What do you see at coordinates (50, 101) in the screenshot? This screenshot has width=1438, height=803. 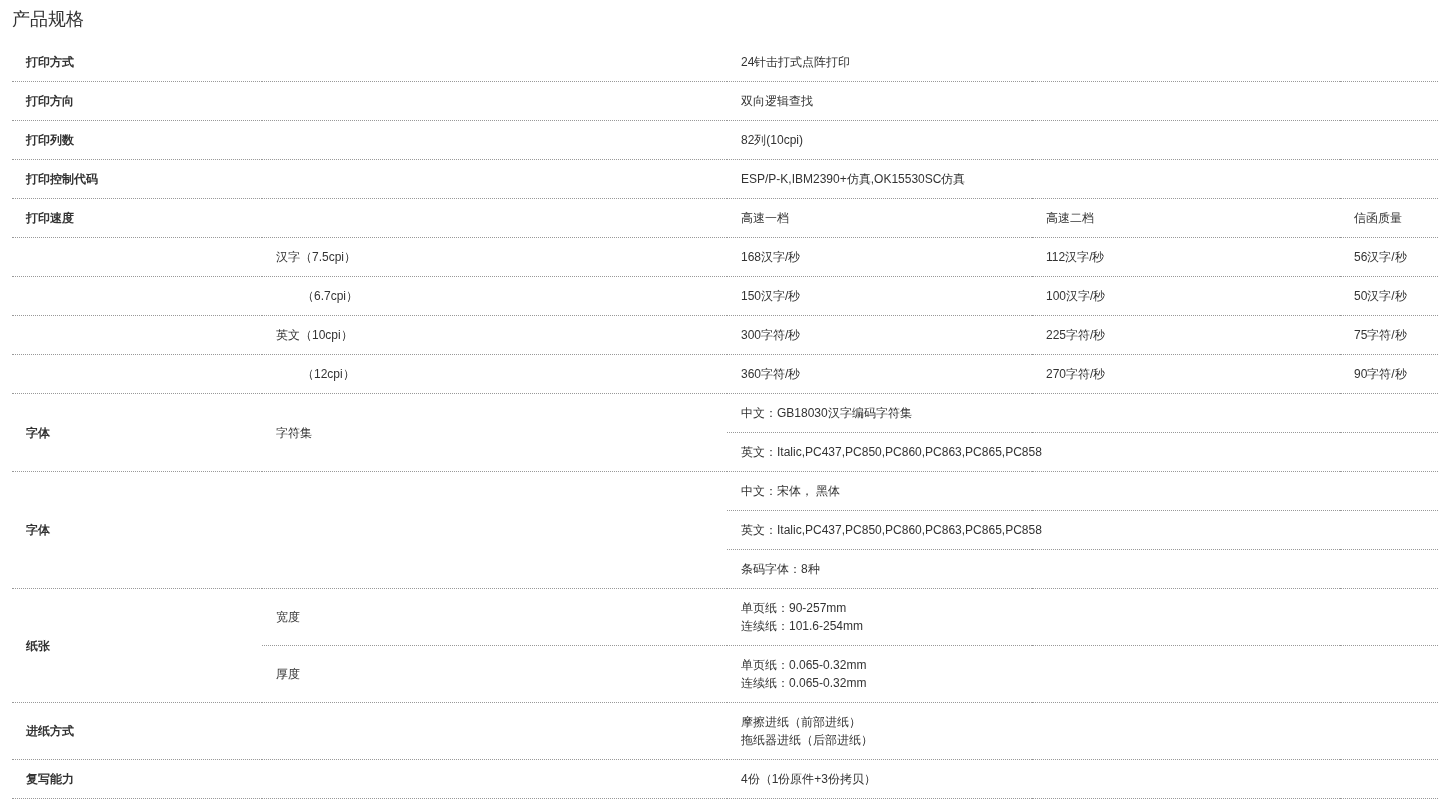 I see `spec-label: 打印方向` at bounding box center [50, 101].